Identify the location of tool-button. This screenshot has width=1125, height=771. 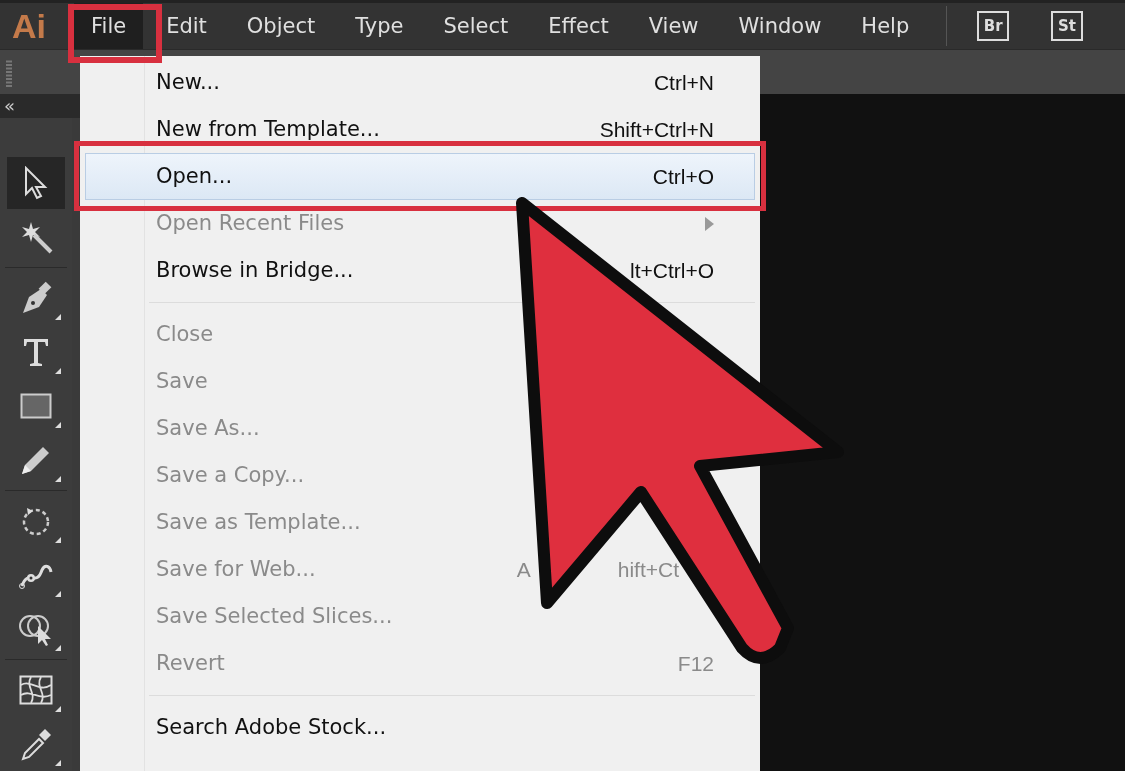
(36, 183).